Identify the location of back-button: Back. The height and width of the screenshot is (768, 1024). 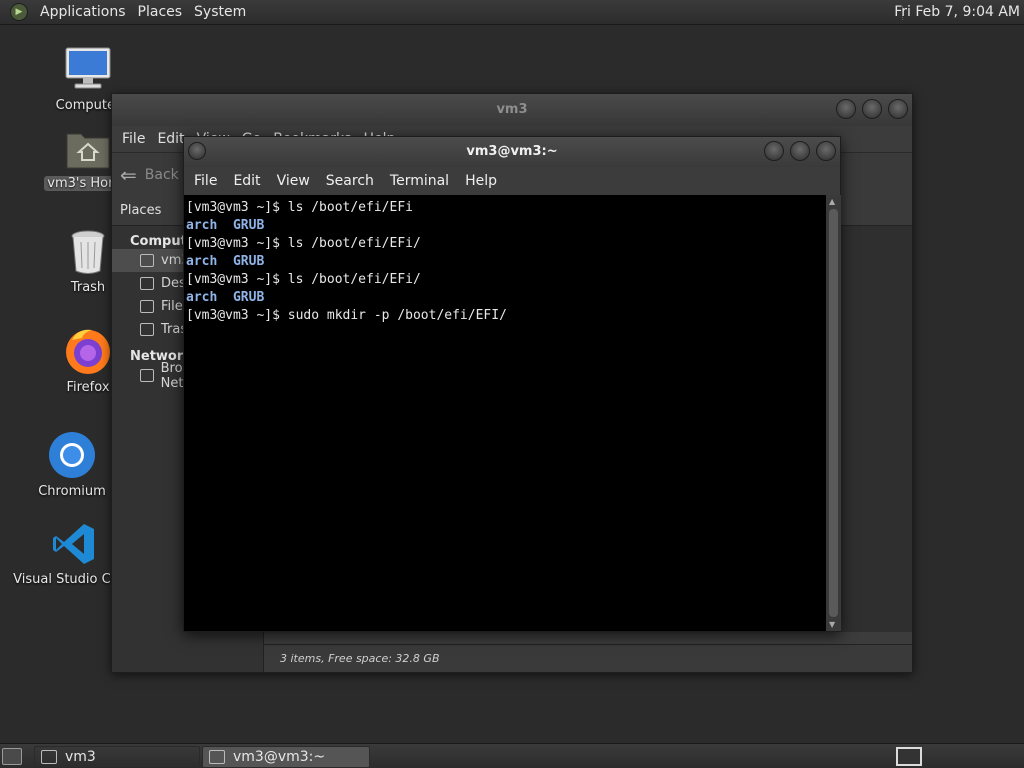
(162, 175).